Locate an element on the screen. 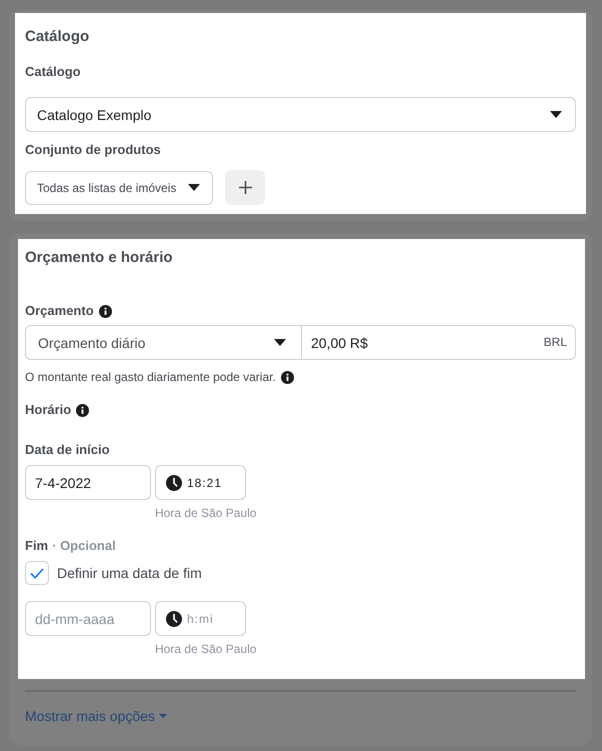 The width and height of the screenshot is (602, 751). product-set-dropdown: Todas as listas de imóveis is located at coordinates (119, 187).